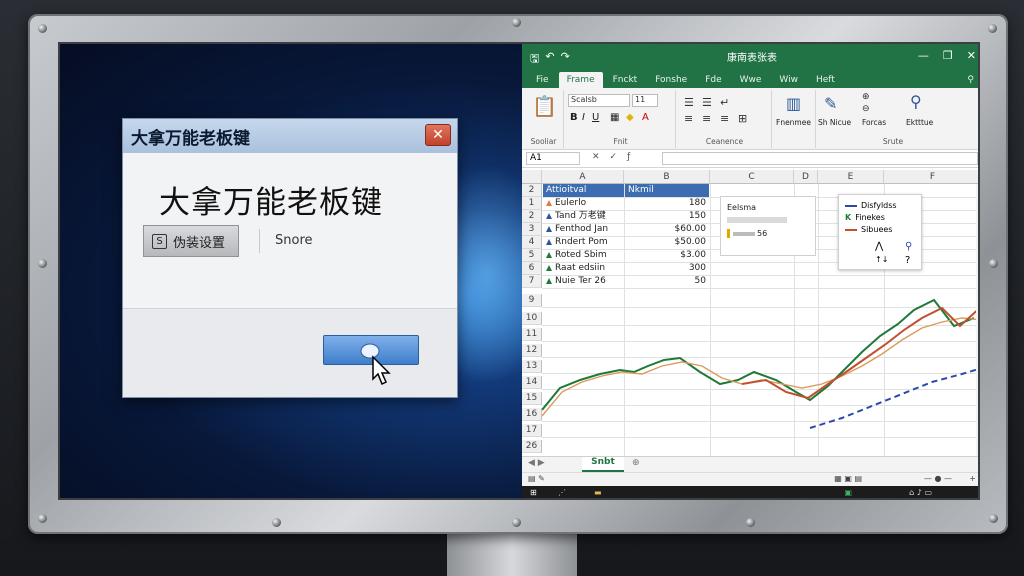 The width and height of the screenshot is (1024, 576). I want to click on dialog-note: Snore, so click(294, 240).